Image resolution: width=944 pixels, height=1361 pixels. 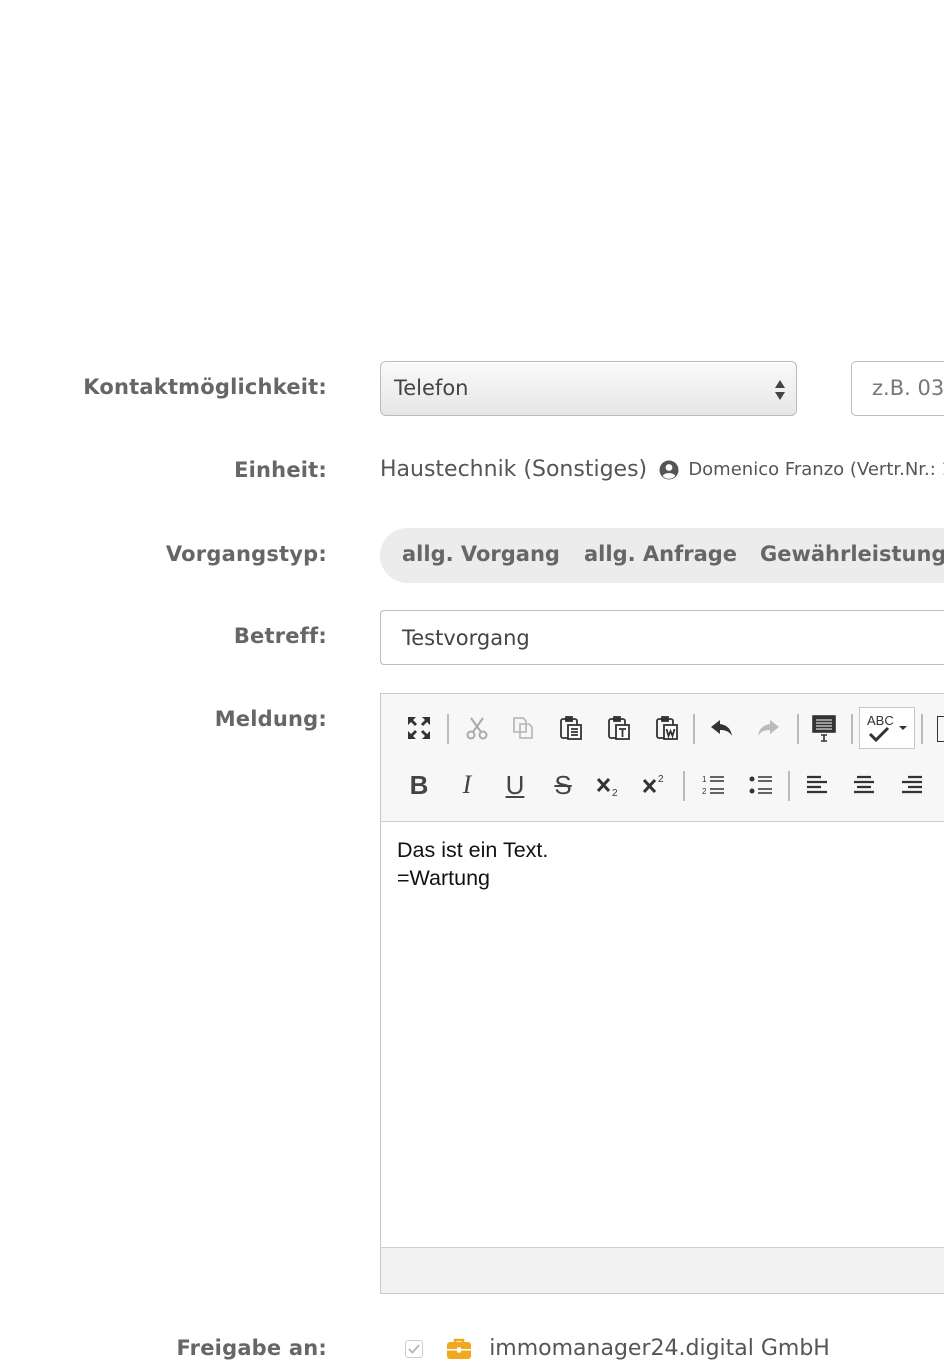 I want to click on freigabe-company: immomanager24.digital GmbH, so click(x=659, y=1348).